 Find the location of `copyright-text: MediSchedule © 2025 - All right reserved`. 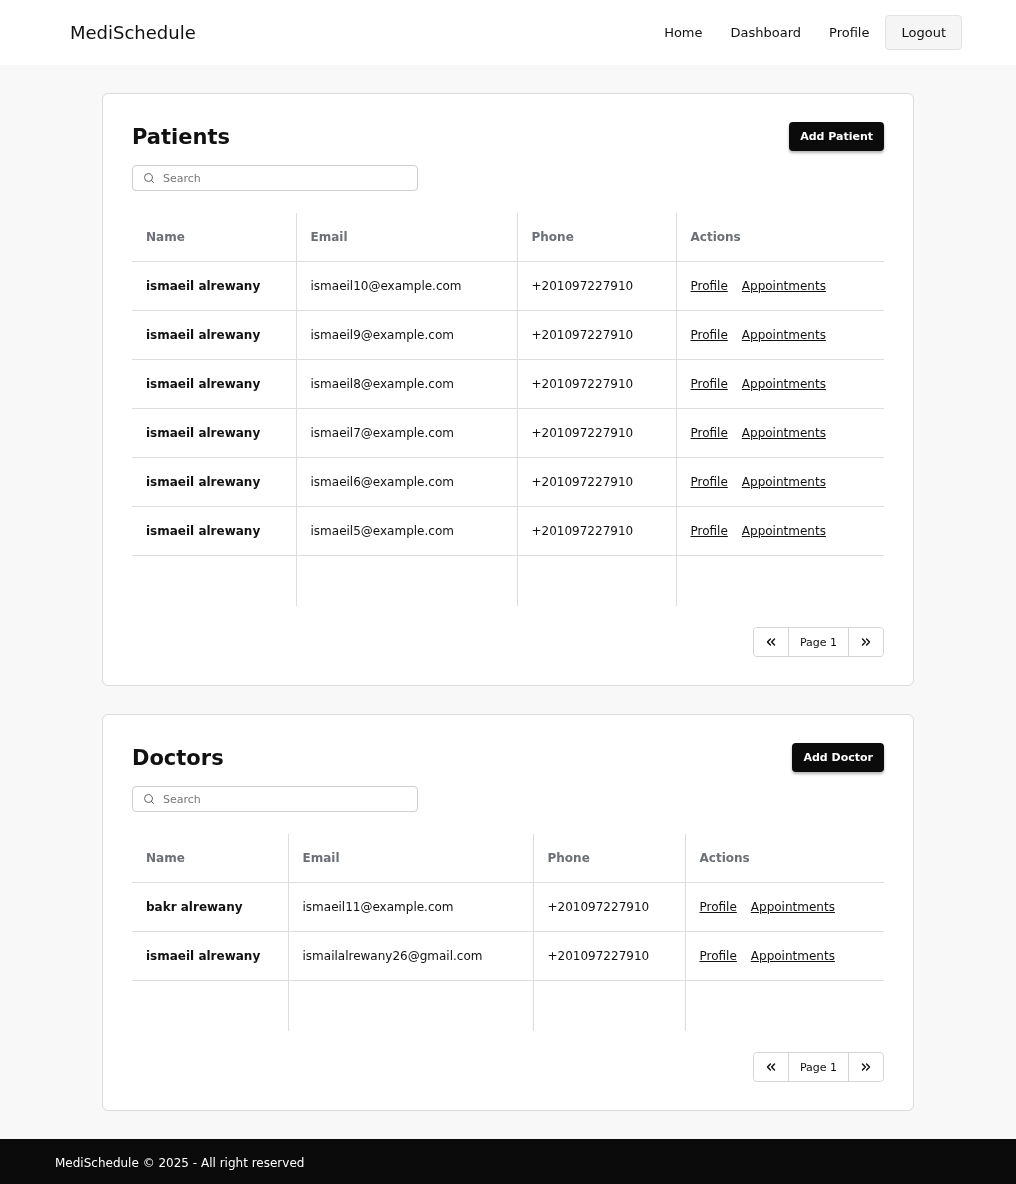

copyright-text: MediSchedule © 2025 - All right reserved is located at coordinates (180, 1163).